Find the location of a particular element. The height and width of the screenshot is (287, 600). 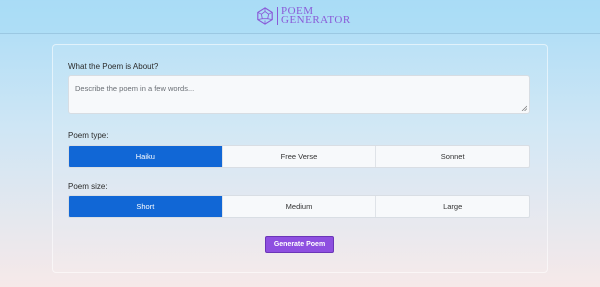

app-logo: POEM GENERATOR is located at coordinates (303, 16).